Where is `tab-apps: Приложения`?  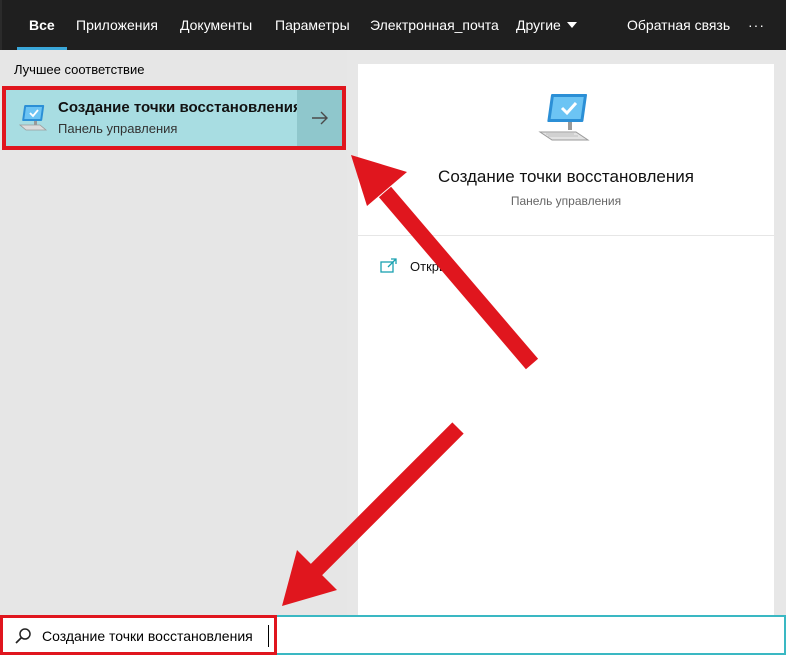 tab-apps: Приложения is located at coordinates (117, 25).